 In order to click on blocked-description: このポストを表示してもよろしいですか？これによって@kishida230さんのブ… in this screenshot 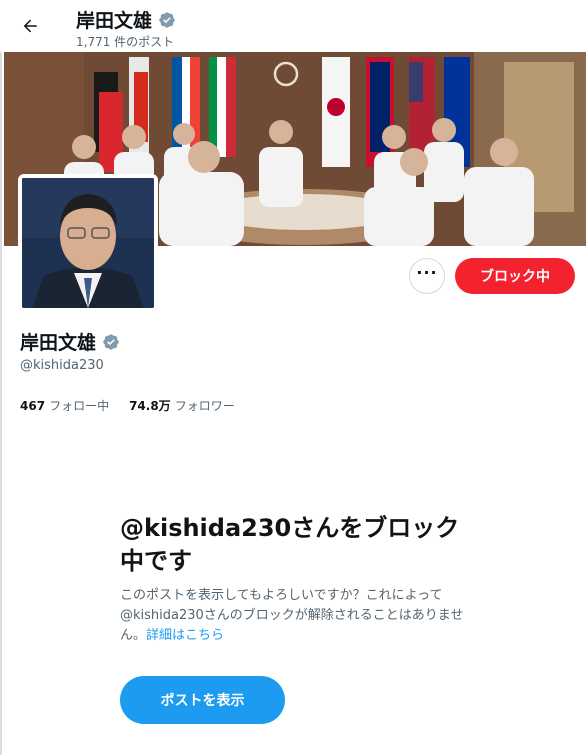, I will do `click(300, 616)`.